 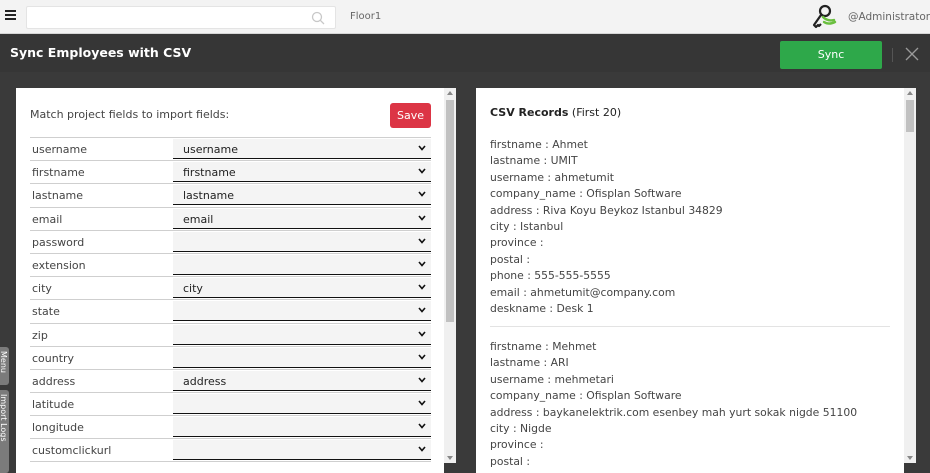 What do you see at coordinates (59, 265) in the screenshot?
I see `project-field-name: extension` at bounding box center [59, 265].